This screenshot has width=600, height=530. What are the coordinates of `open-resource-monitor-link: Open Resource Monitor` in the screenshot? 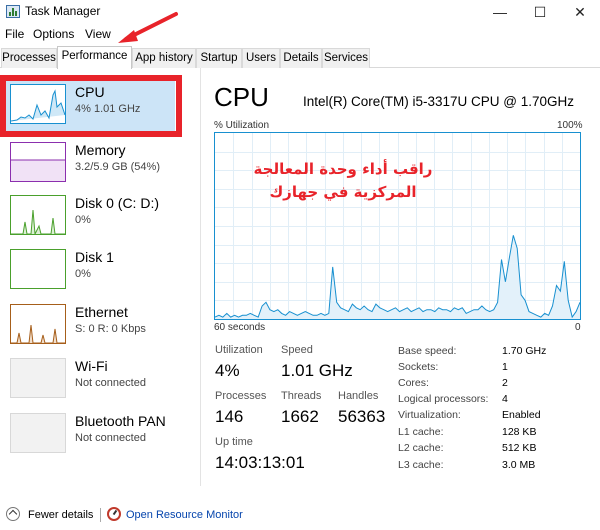 It's located at (184, 515).